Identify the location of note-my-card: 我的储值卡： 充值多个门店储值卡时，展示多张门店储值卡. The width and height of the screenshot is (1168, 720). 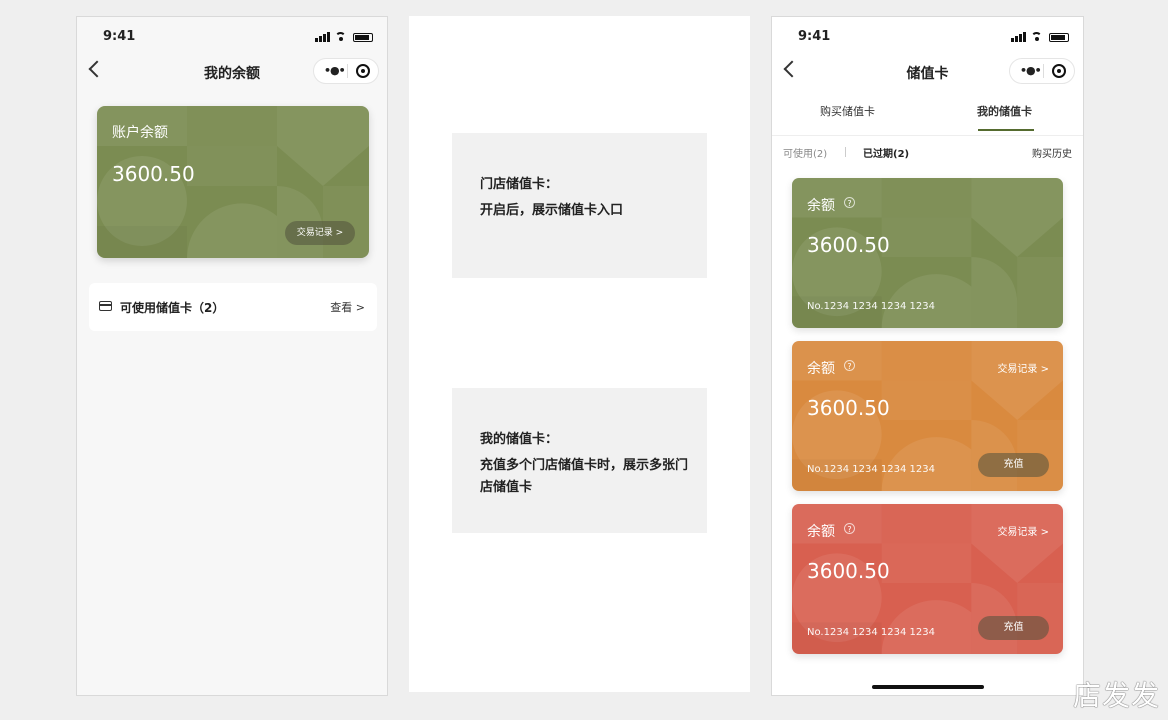
(579, 460).